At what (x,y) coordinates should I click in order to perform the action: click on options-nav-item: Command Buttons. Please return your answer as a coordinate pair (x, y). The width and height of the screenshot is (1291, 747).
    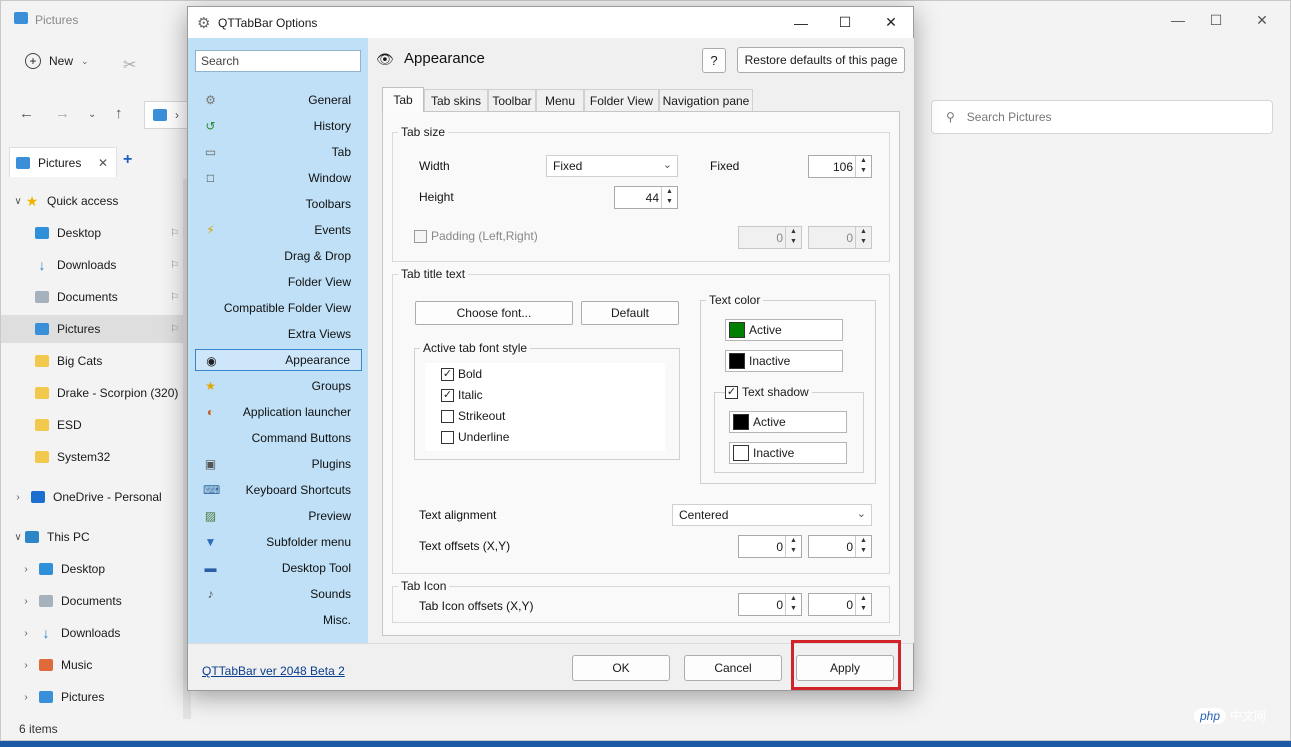
    Looking at the image, I should click on (278, 438).